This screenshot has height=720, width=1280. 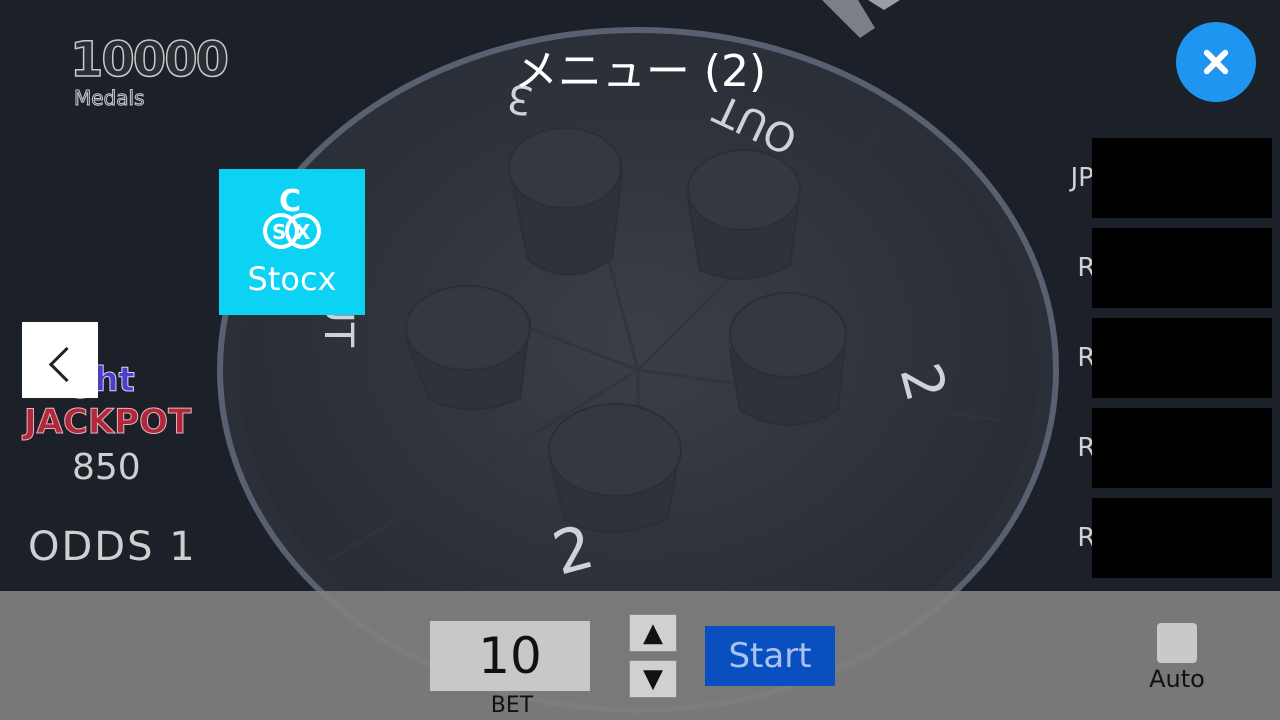 What do you see at coordinates (106, 467) in the screenshot?
I see `jackpot-value: 850` at bounding box center [106, 467].